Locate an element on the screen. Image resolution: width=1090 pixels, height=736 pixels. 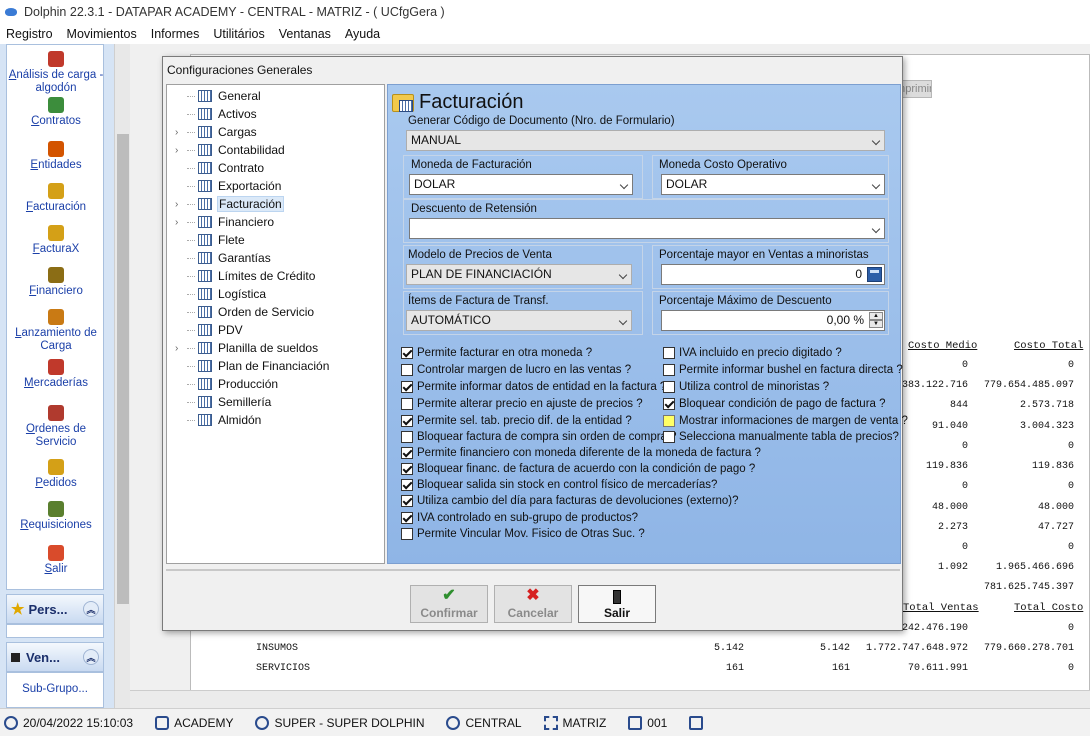
confirmar-button: ✔ Confirmar is located at coordinates (449, 604).